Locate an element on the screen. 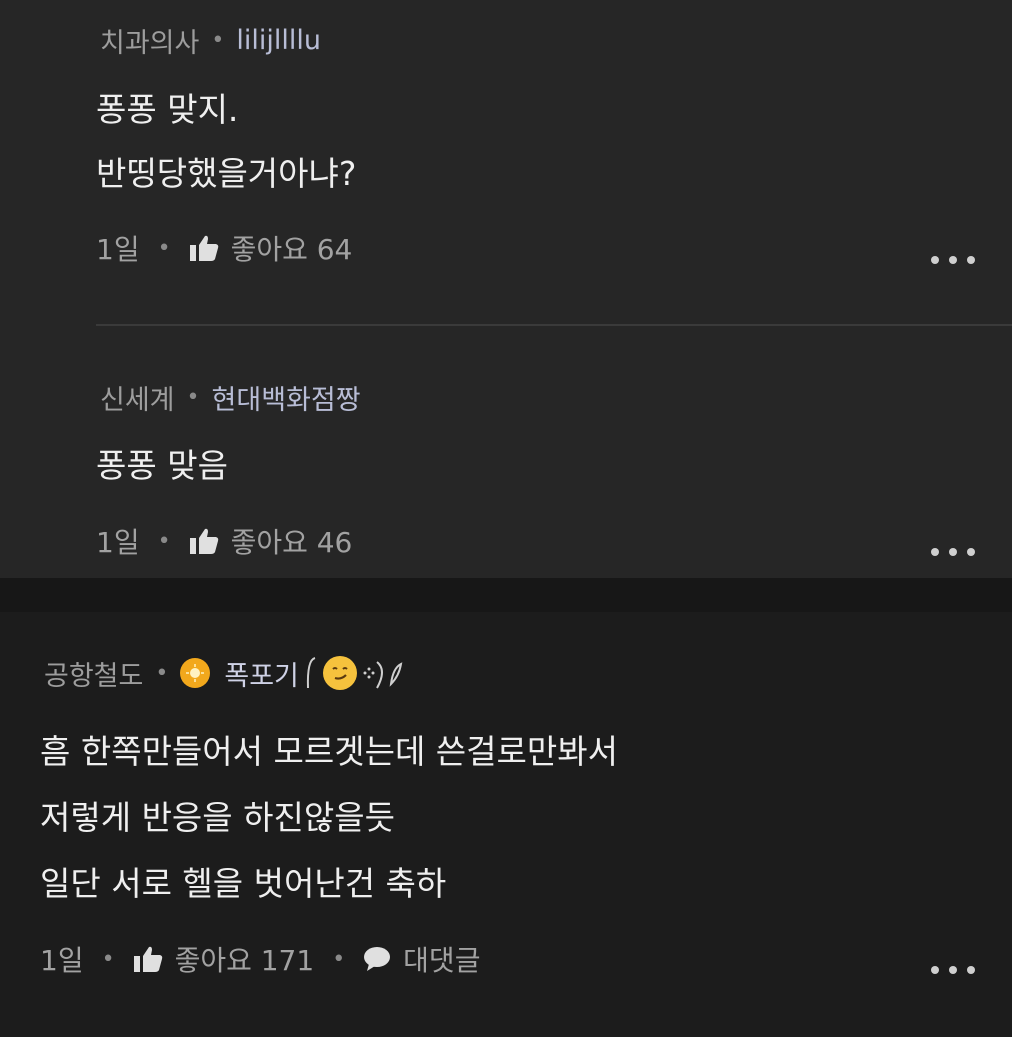 This screenshot has width=1012, height=1037. mention-name: lilijllllu is located at coordinates (278, 40).